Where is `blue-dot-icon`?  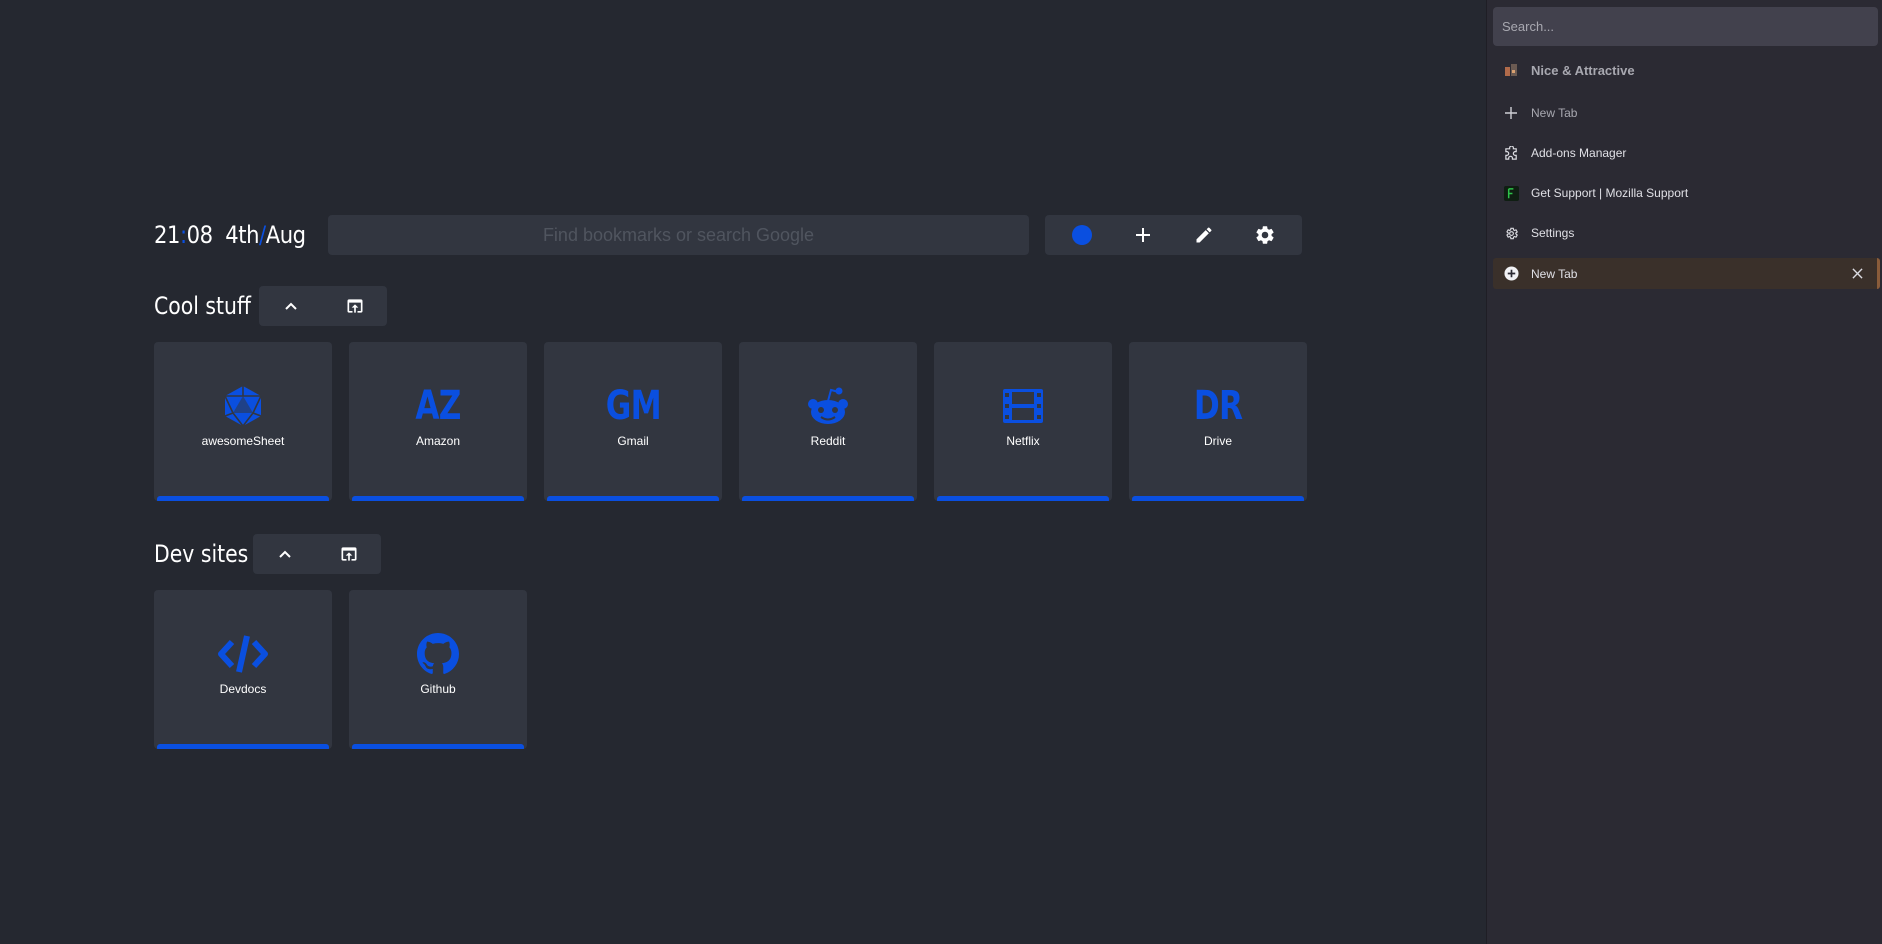 blue-dot-icon is located at coordinates (1081, 235).